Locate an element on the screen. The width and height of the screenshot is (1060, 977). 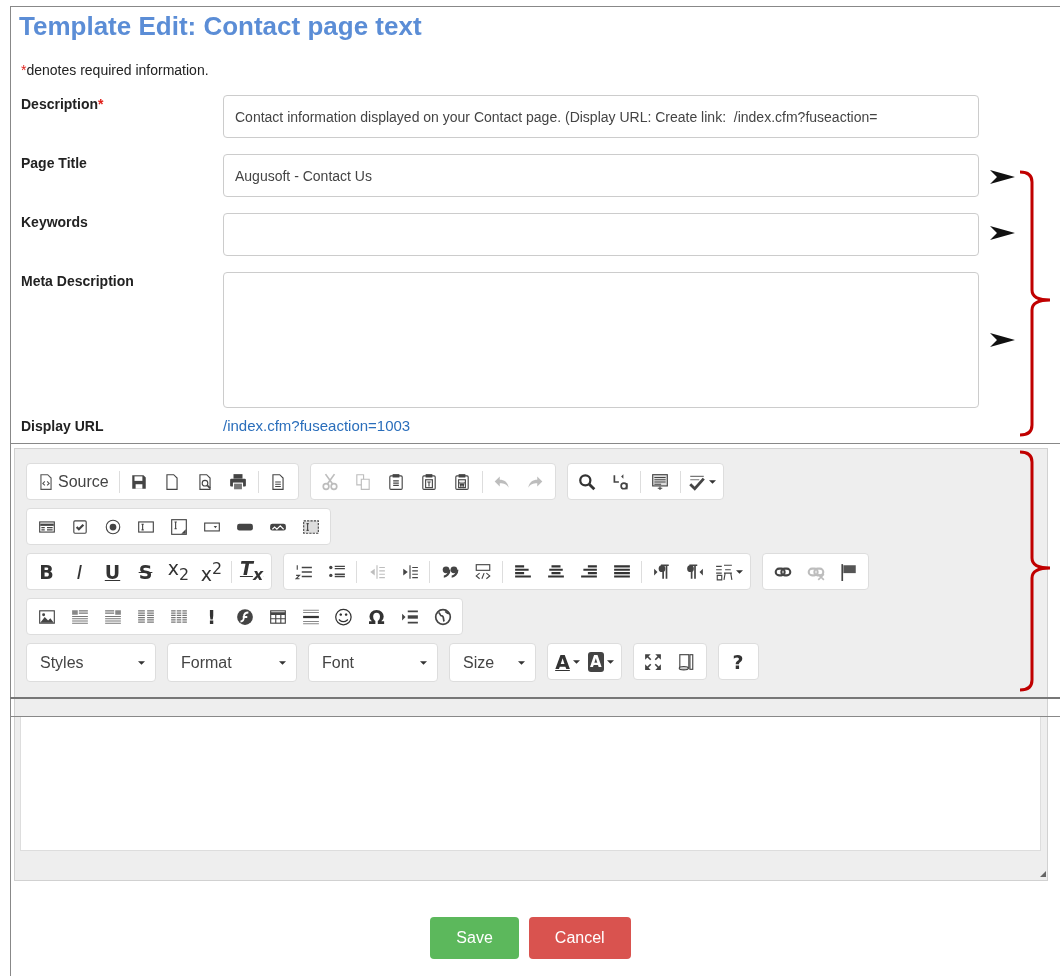
input-field: Contact information displayed on your Contact page. (Display URL: Create link: /index.cfm?fuseaction= is located at coordinates (601, 116).